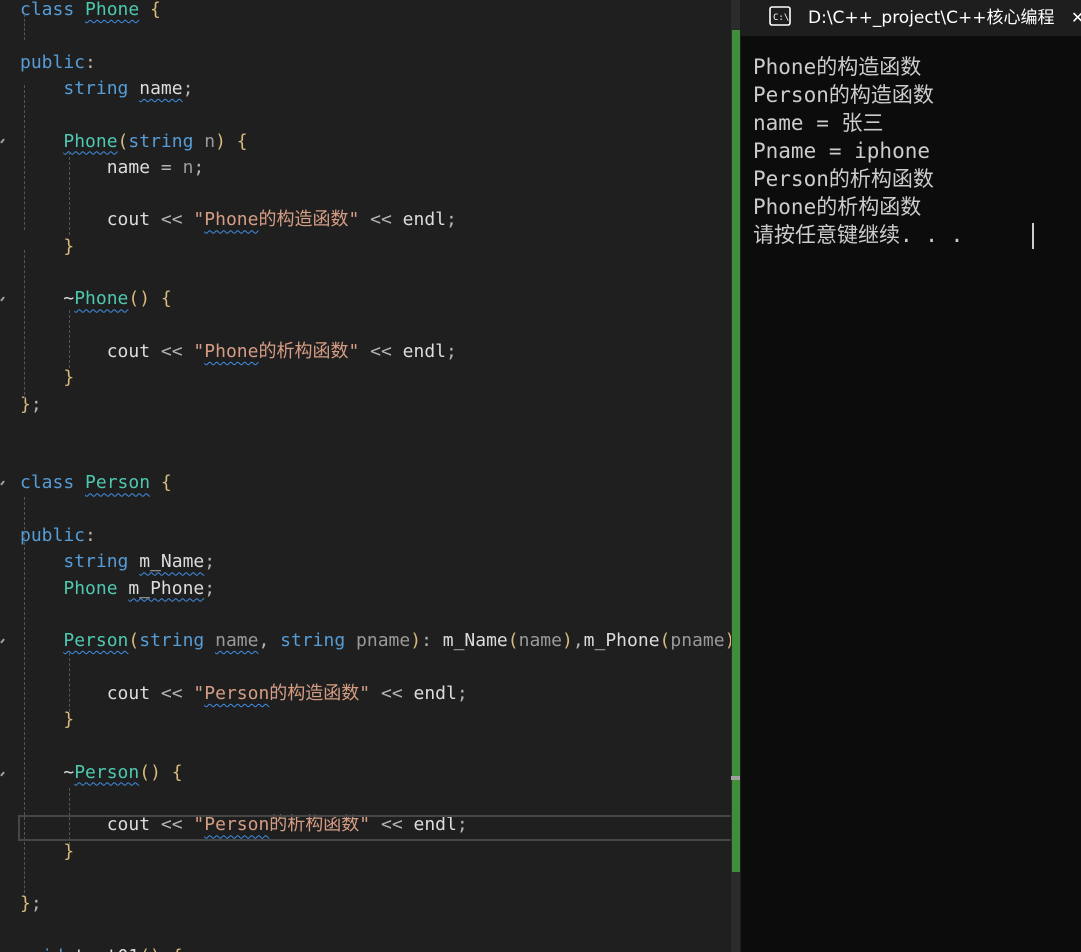  I want to click on code-line: Phone m_Phone;, so click(117, 589).